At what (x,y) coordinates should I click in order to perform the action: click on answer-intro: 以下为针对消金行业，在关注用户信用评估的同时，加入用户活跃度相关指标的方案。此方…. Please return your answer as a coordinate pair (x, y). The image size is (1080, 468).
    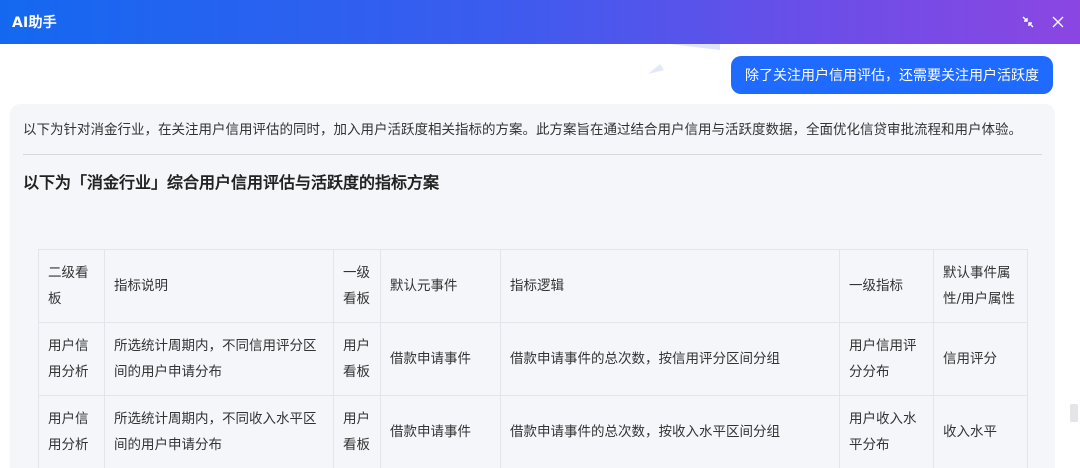
    Looking at the image, I should click on (522, 130).